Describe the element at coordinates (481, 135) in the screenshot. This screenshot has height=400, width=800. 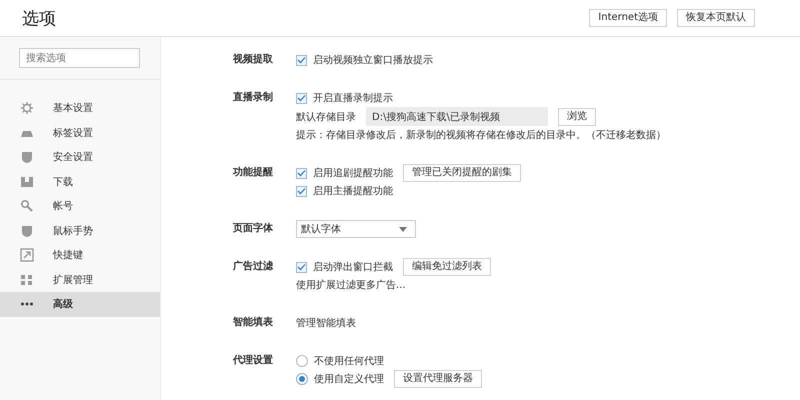
I see `hint-text: 提示：存储目录修改后，新录制的视频将存储在修改后的目录中。（不迁移老数据）` at that location.